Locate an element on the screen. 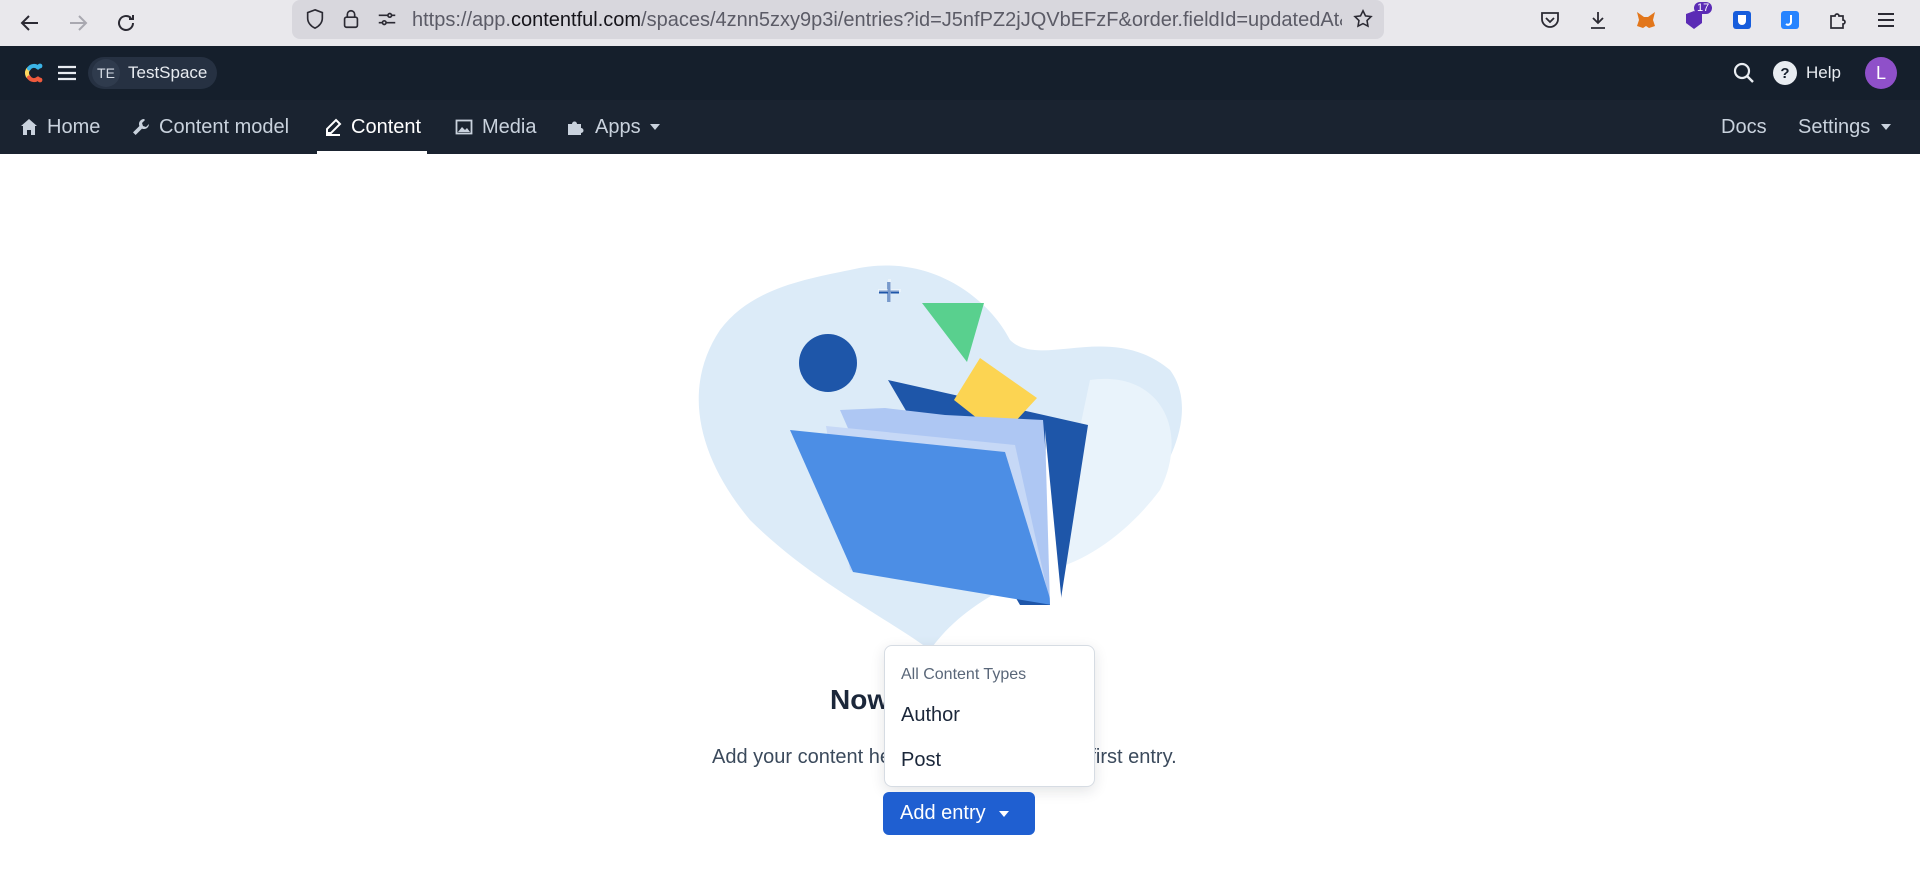 This screenshot has height=888, width=1920. menu-hamburger-icon is located at coordinates (1886, 20).